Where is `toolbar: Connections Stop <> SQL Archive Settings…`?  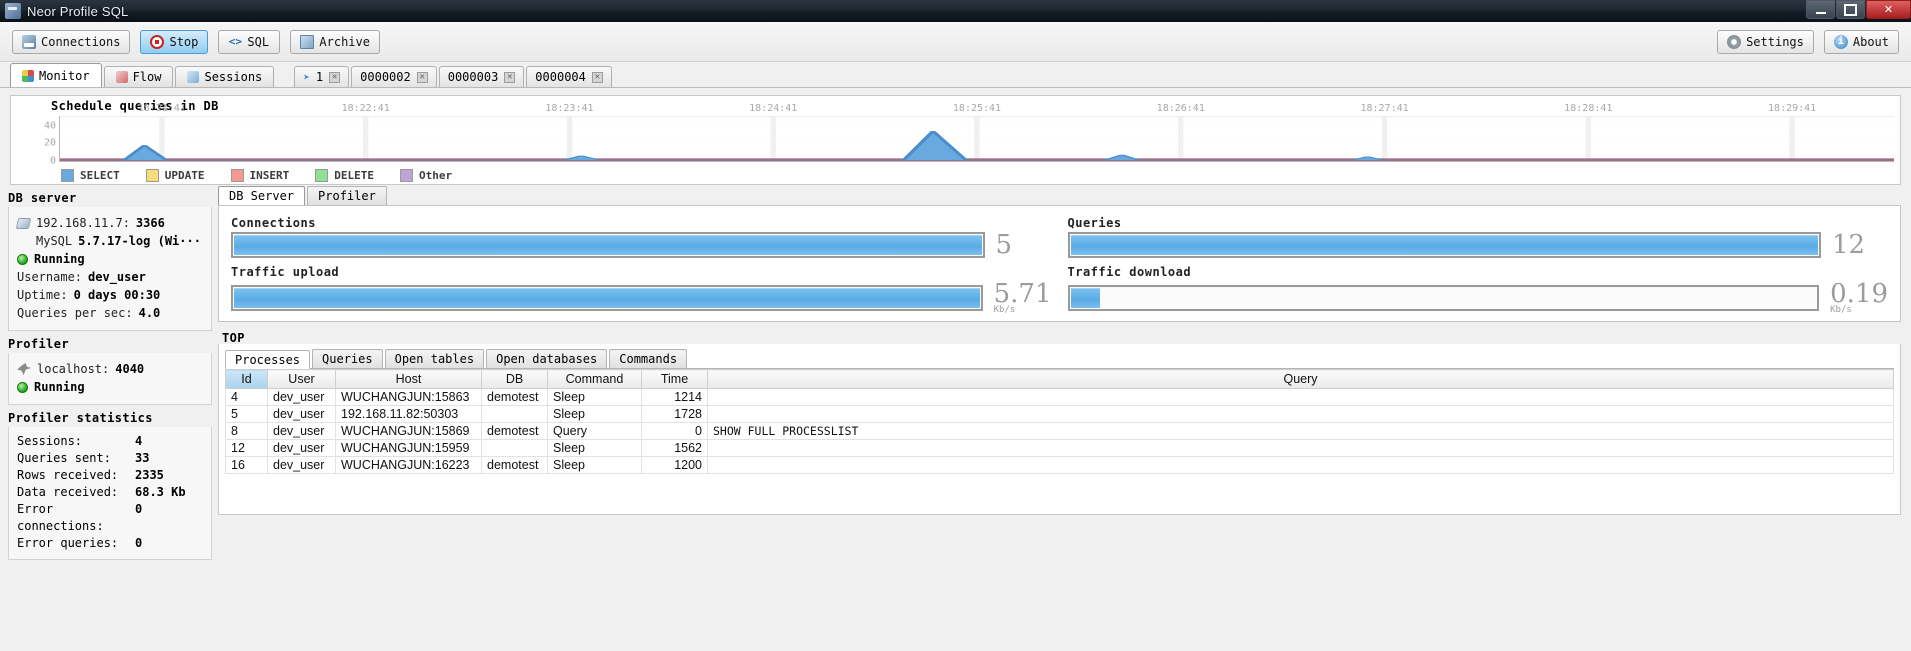 toolbar: Connections Stop <> SQL Archive Settings… is located at coordinates (955, 42).